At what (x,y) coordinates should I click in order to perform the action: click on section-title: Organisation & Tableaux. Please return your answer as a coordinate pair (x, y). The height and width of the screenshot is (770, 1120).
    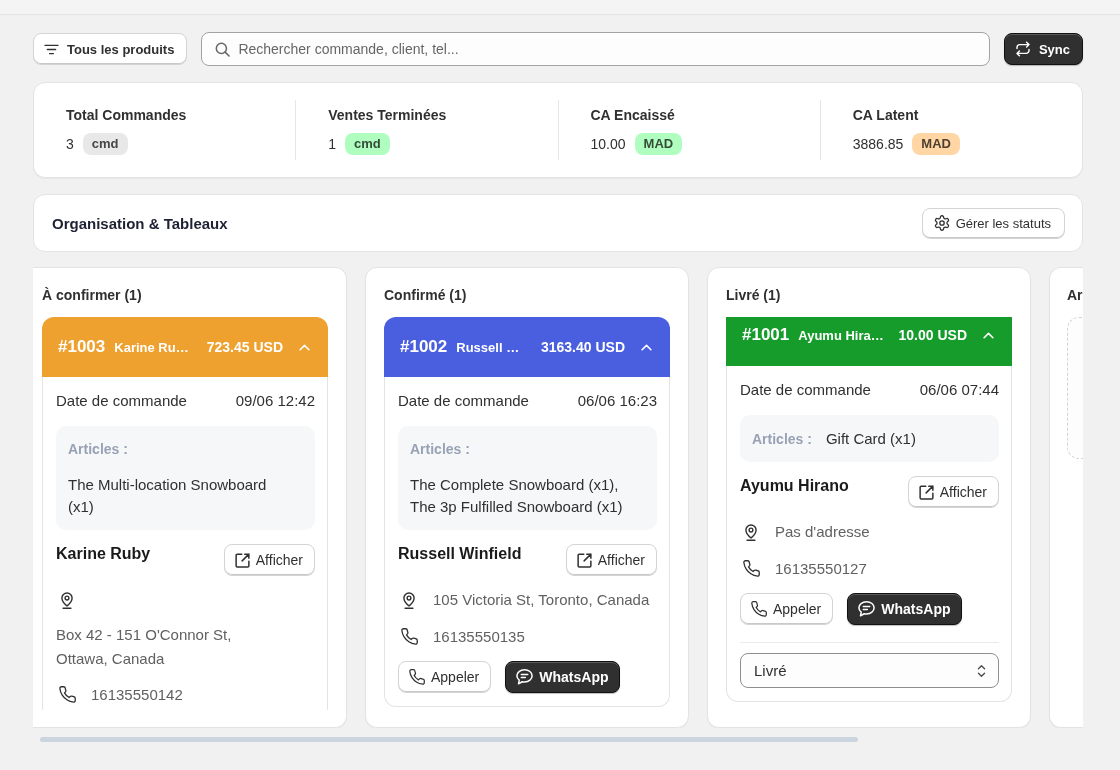
    Looking at the image, I should click on (140, 223).